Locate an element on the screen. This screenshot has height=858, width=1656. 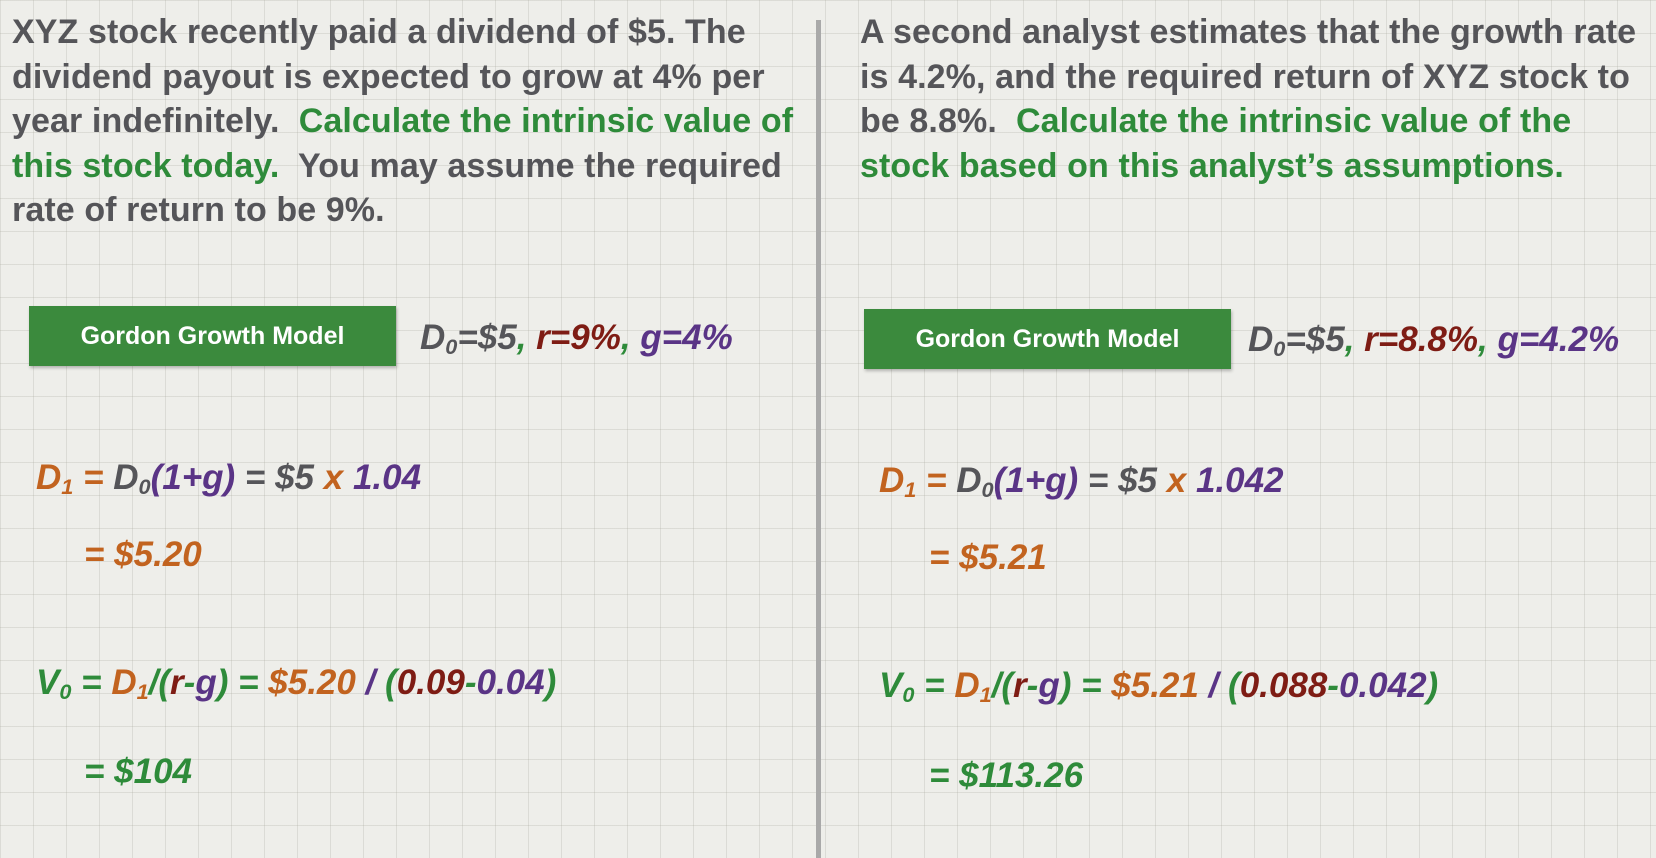
left-d1-formula: D1 = D0(1+g) = $5 x 1.04 is located at coordinates (228, 478).